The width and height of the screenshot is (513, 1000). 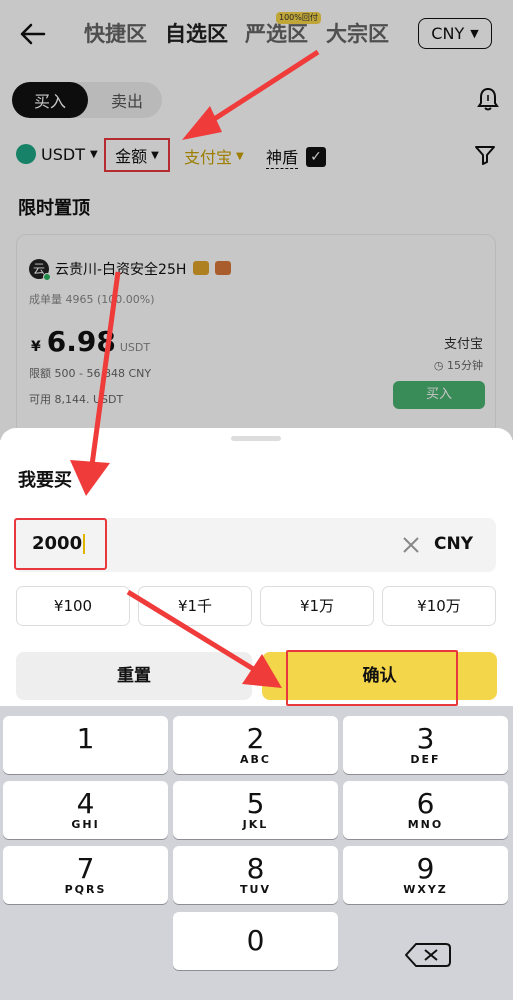 What do you see at coordinates (195, 606) in the screenshot?
I see `quick-amount-1k: ¥1千` at bounding box center [195, 606].